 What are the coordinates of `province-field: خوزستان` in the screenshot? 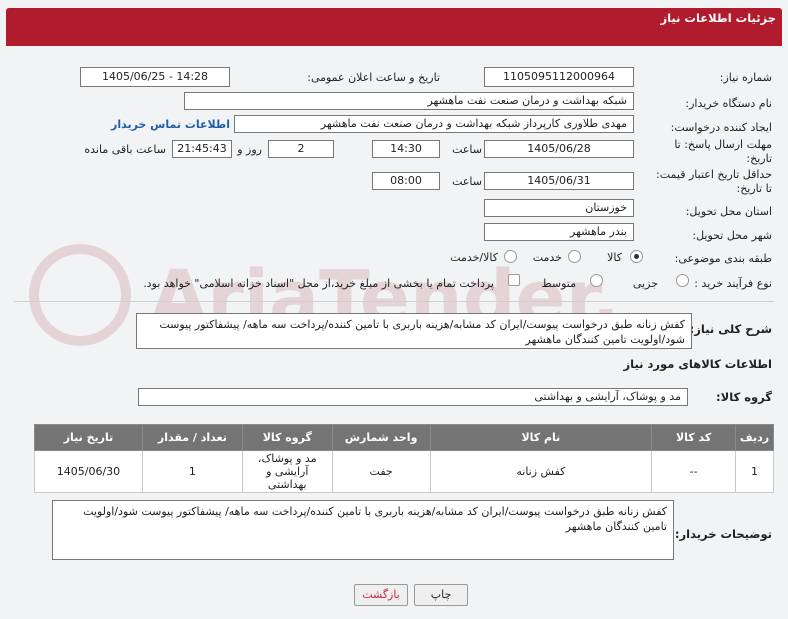 It's located at (559, 208).